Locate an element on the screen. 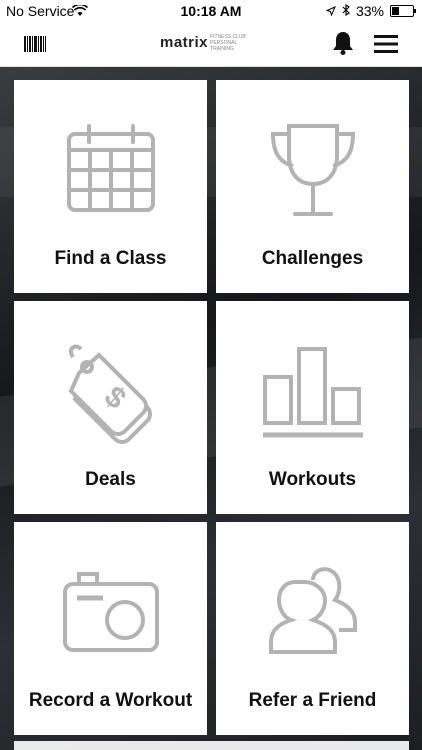  tile-label: Record a Workout is located at coordinates (110, 700).